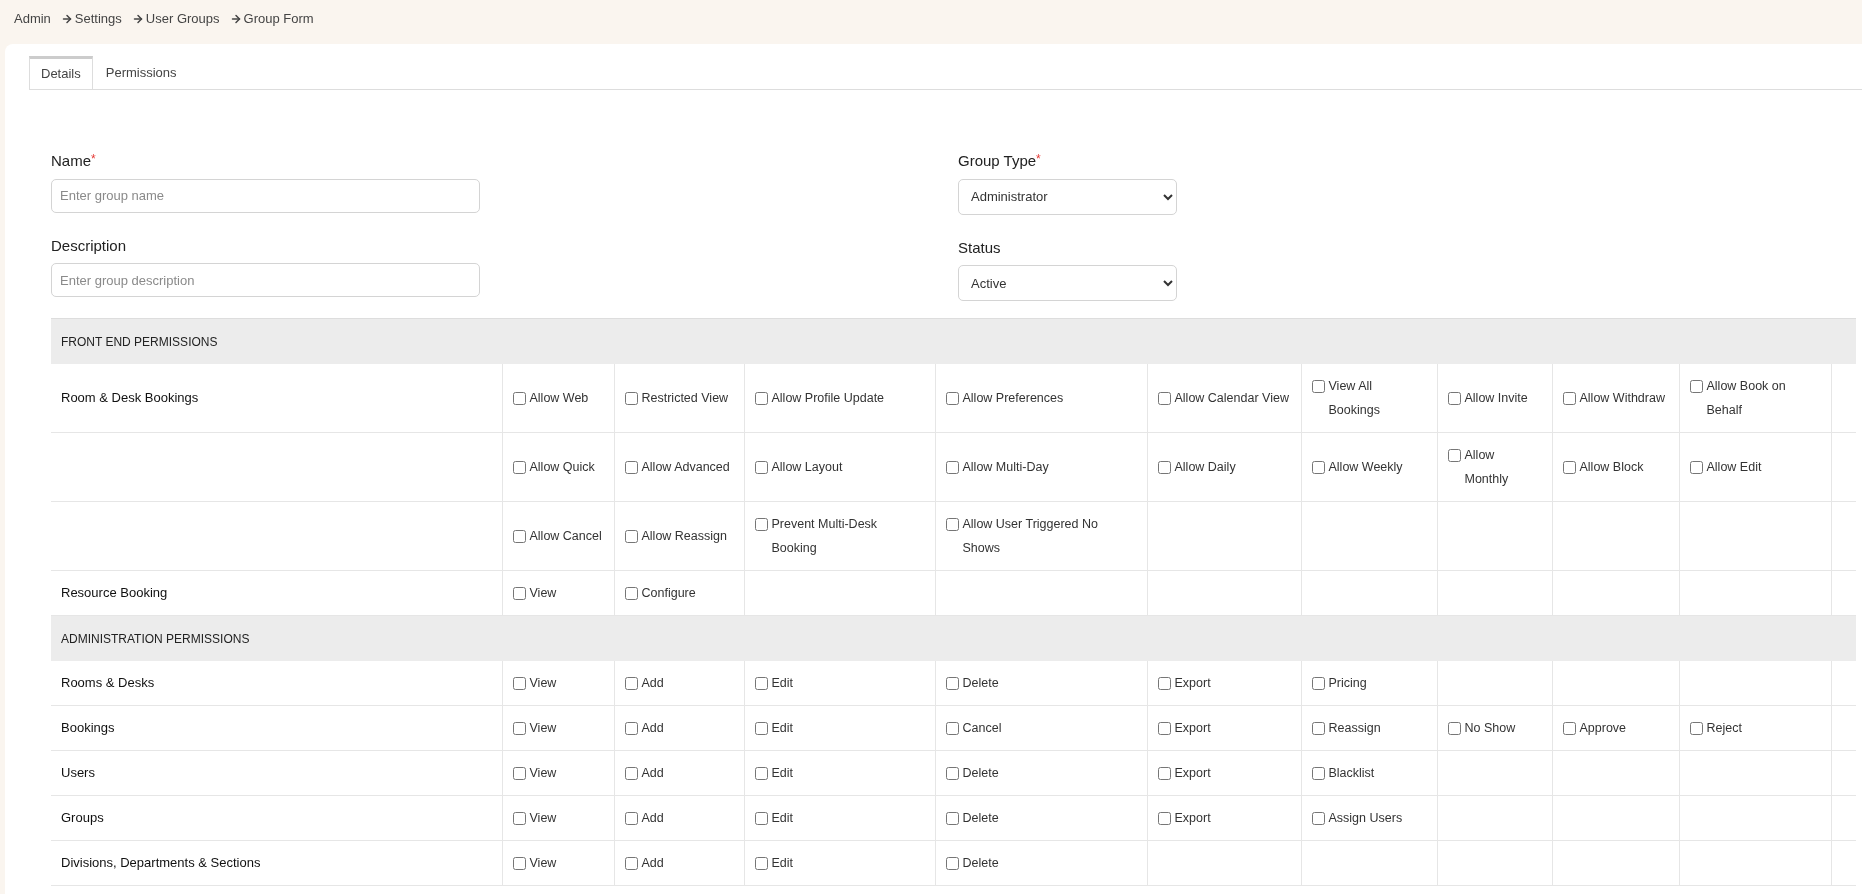  I want to click on field-label: Description, so click(89, 245).